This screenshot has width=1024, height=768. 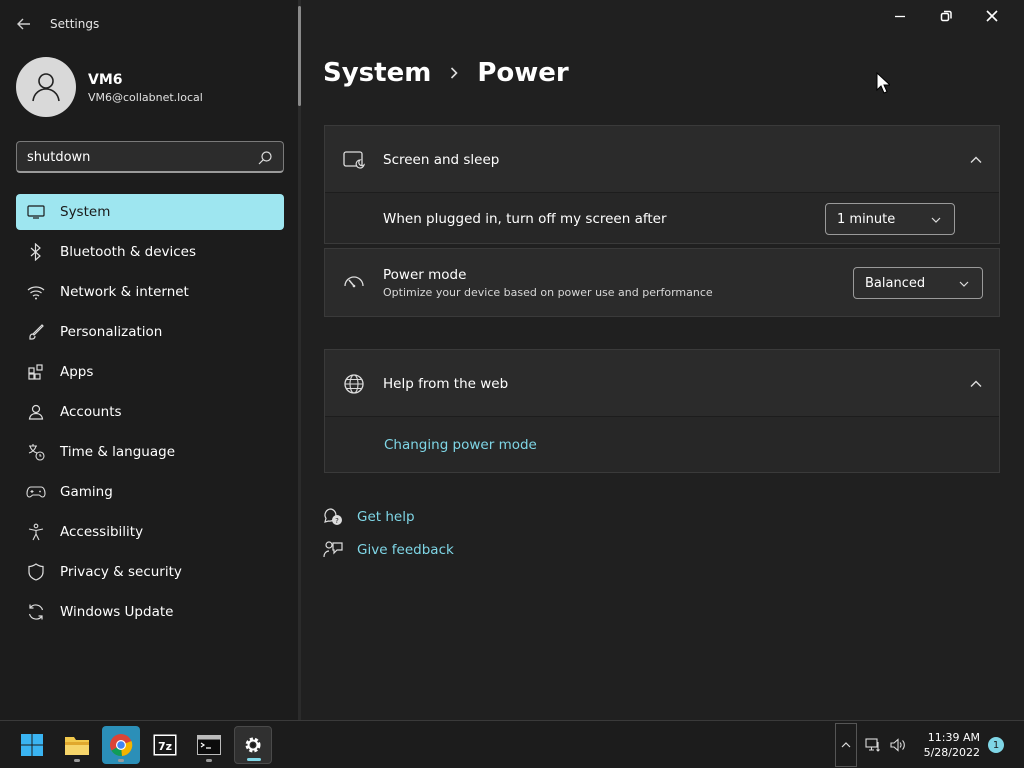 I want to click on sidebar-item-system: System, so click(x=150, y=212).